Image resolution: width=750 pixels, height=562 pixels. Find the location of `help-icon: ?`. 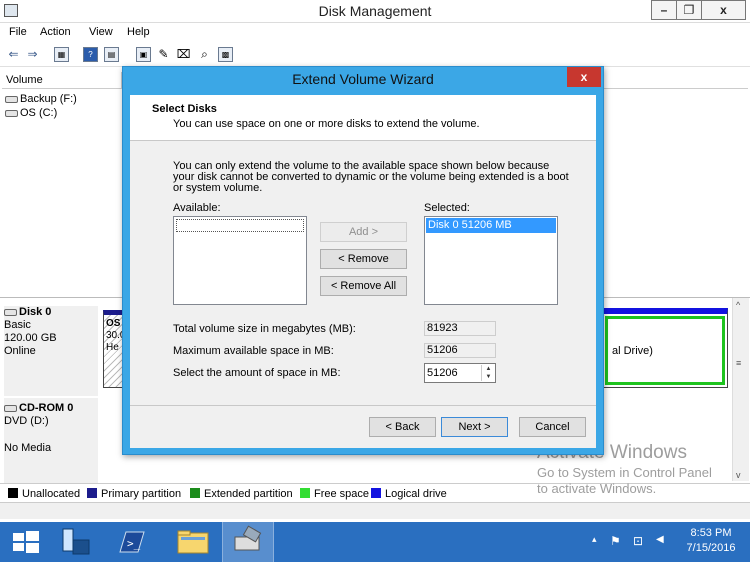

help-icon: ? is located at coordinates (90, 54).